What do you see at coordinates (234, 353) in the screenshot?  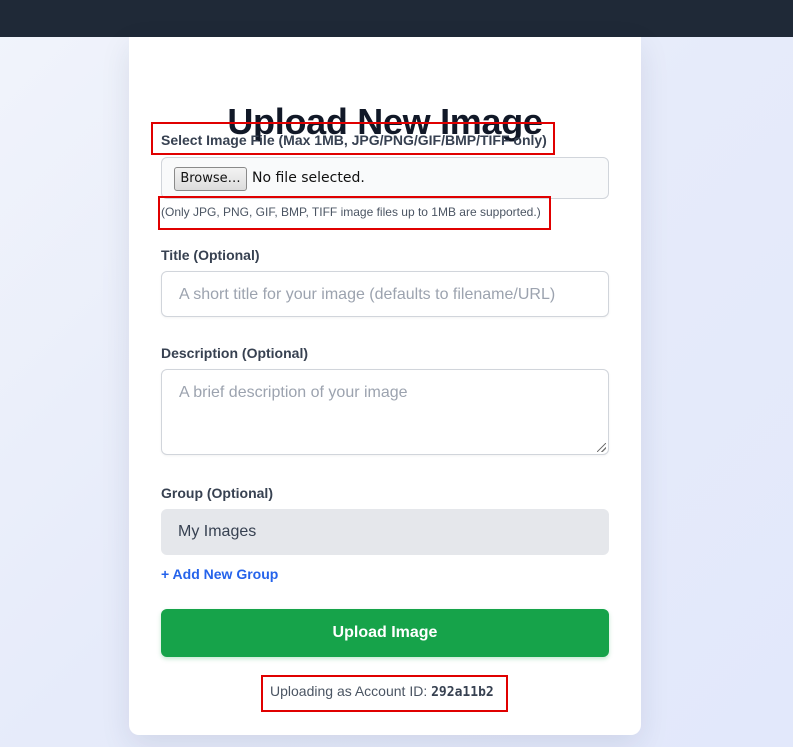 I see `description-field-label: Description (Optional)` at bounding box center [234, 353].